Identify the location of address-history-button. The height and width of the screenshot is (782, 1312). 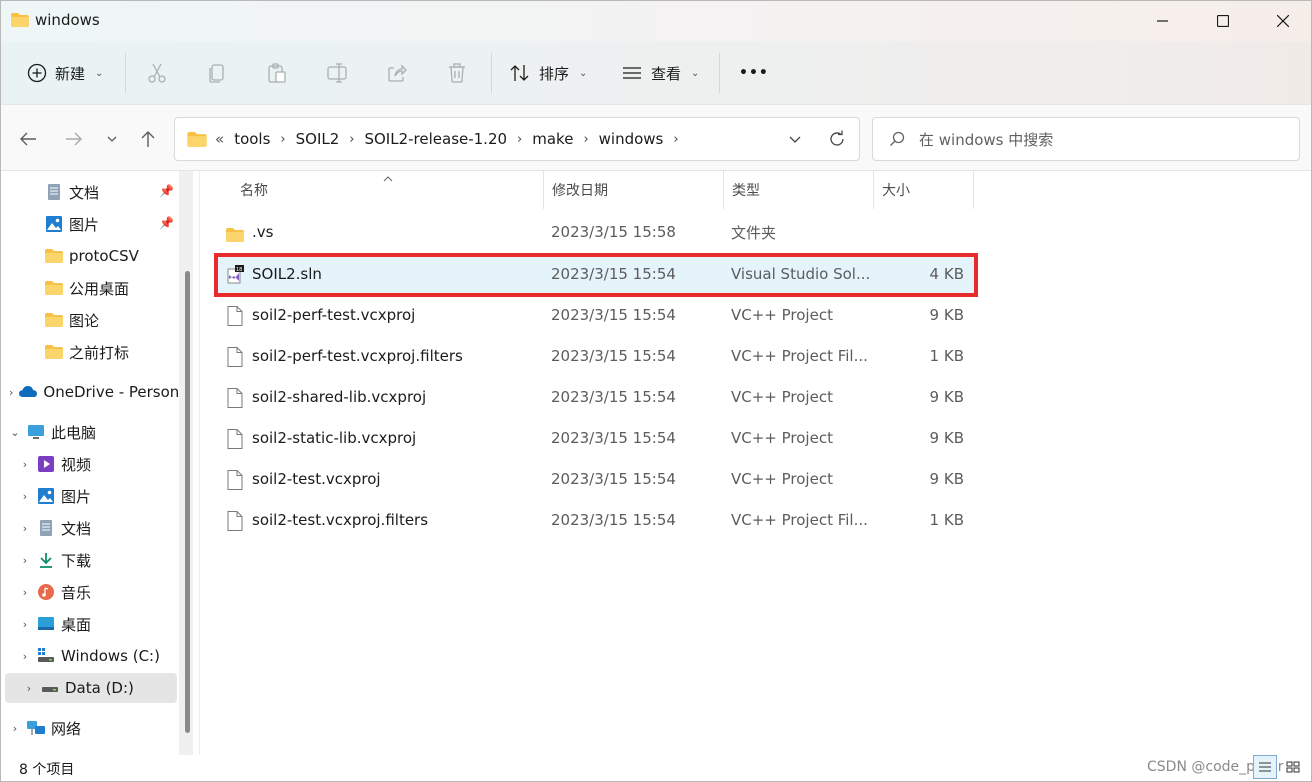
(795, 139).